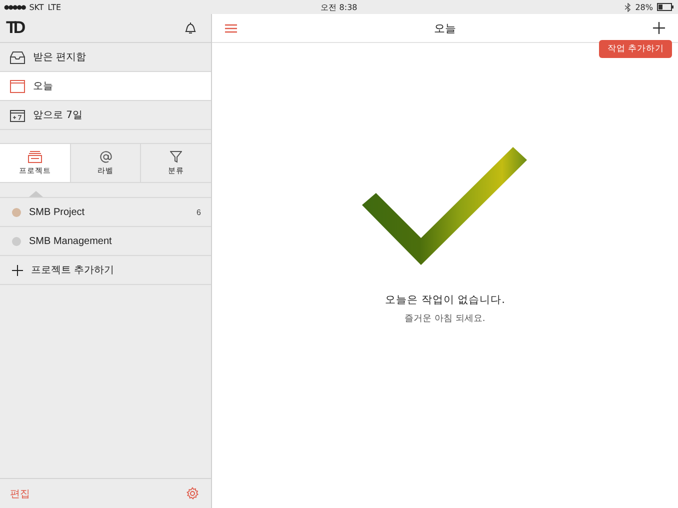  Describe the element at coordinates (231, 28) in the screenshot. I see `menu-icon` at that location.